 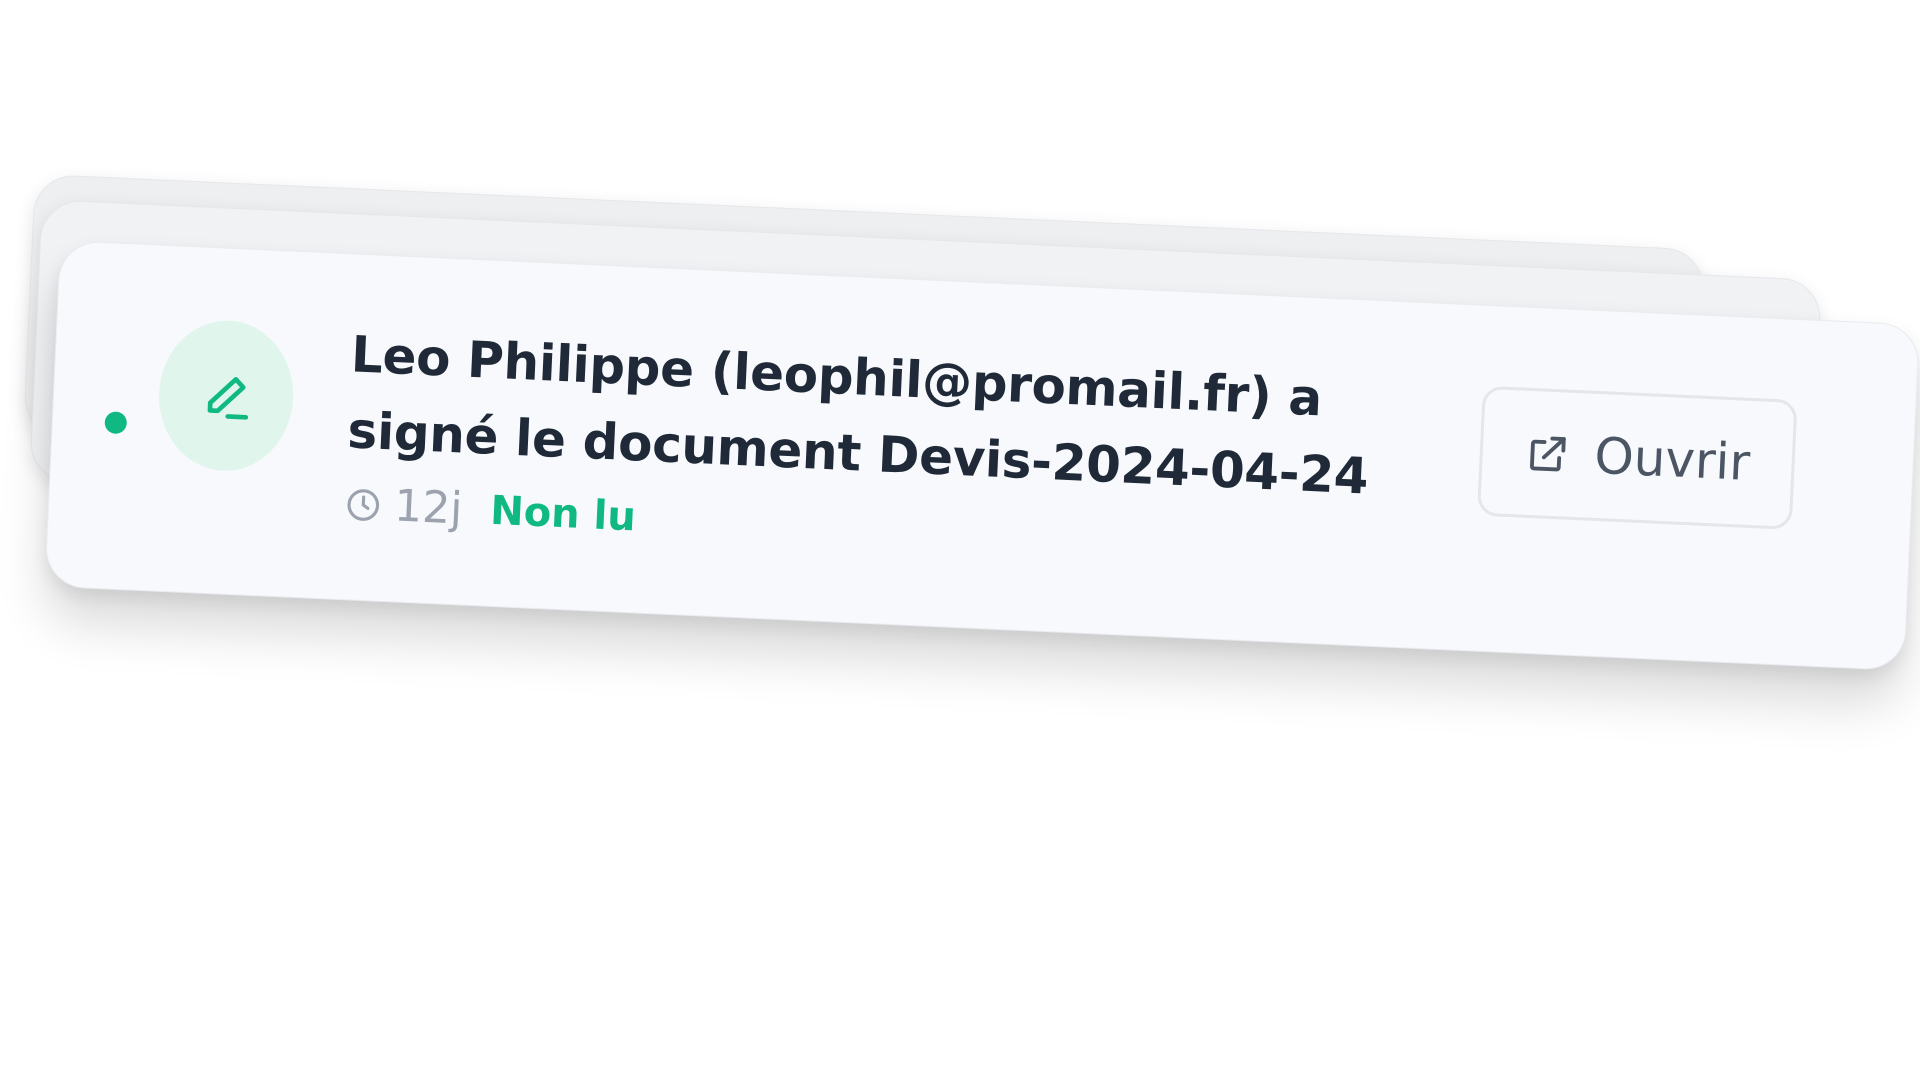 What do you see at coordinates (563, 513) in the screenshot?
I see `notification-status: Non lu` at bounding box center [563, 513].